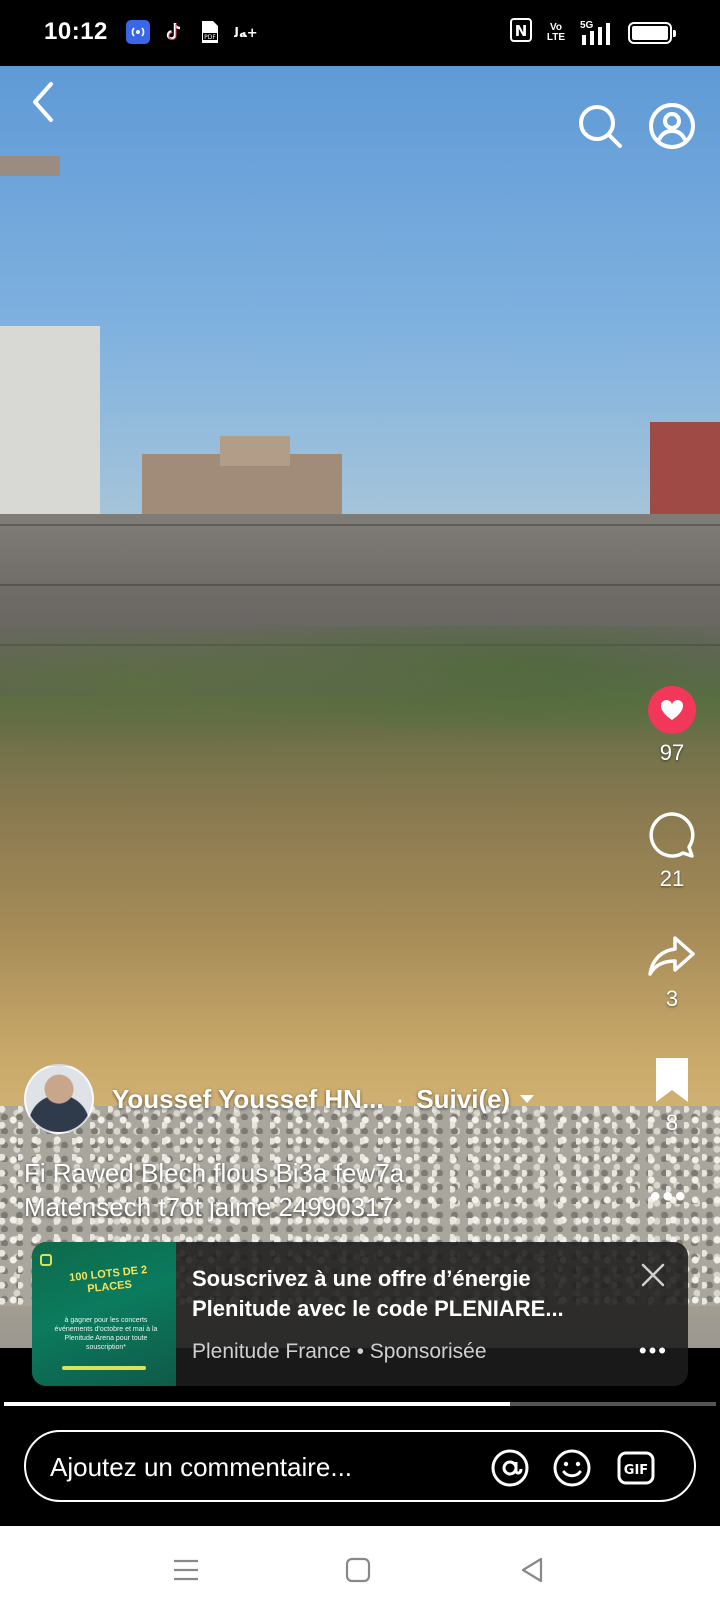 The width and height of the screenshot is (720, 1612). I want to click on pdf-icon: PDF, so click(210, 32).